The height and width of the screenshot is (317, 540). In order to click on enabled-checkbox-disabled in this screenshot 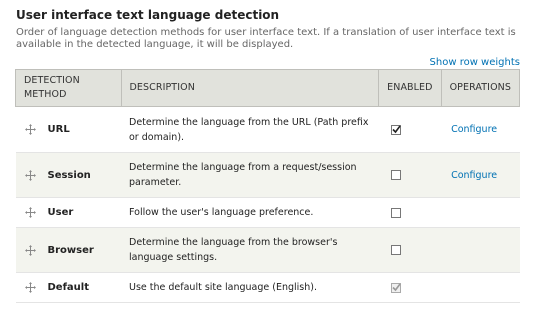, I will do `click(395, 287)`.